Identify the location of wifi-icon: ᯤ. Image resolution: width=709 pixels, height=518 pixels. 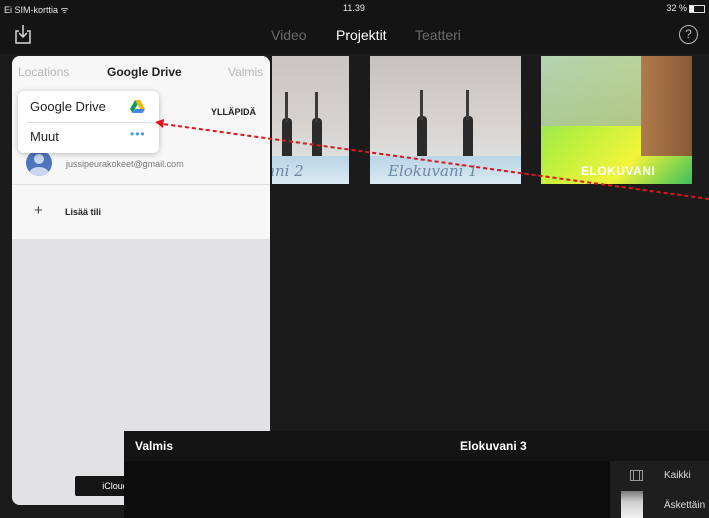
(64, 10).